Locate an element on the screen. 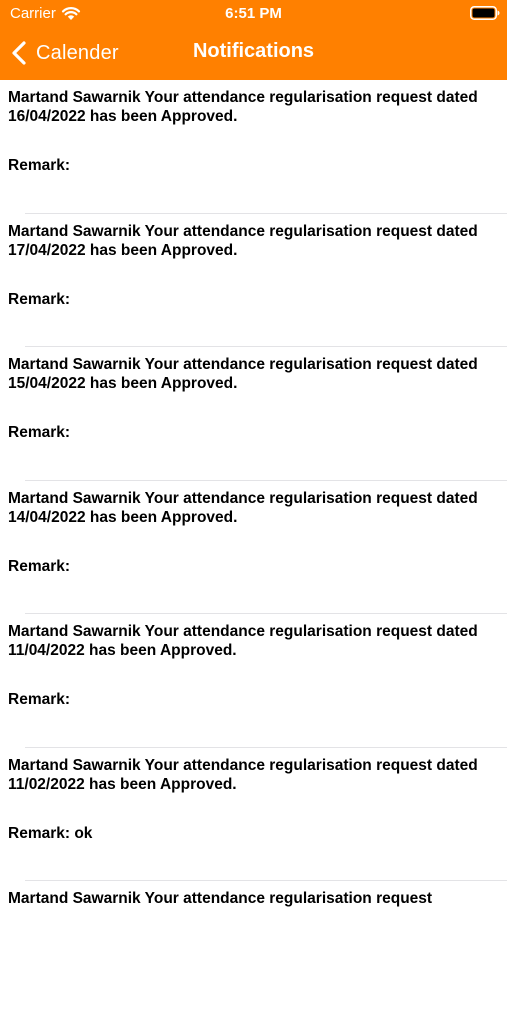 This screenshot has width=507, height=1015. battery-icon is located at coordinates (485, 13).